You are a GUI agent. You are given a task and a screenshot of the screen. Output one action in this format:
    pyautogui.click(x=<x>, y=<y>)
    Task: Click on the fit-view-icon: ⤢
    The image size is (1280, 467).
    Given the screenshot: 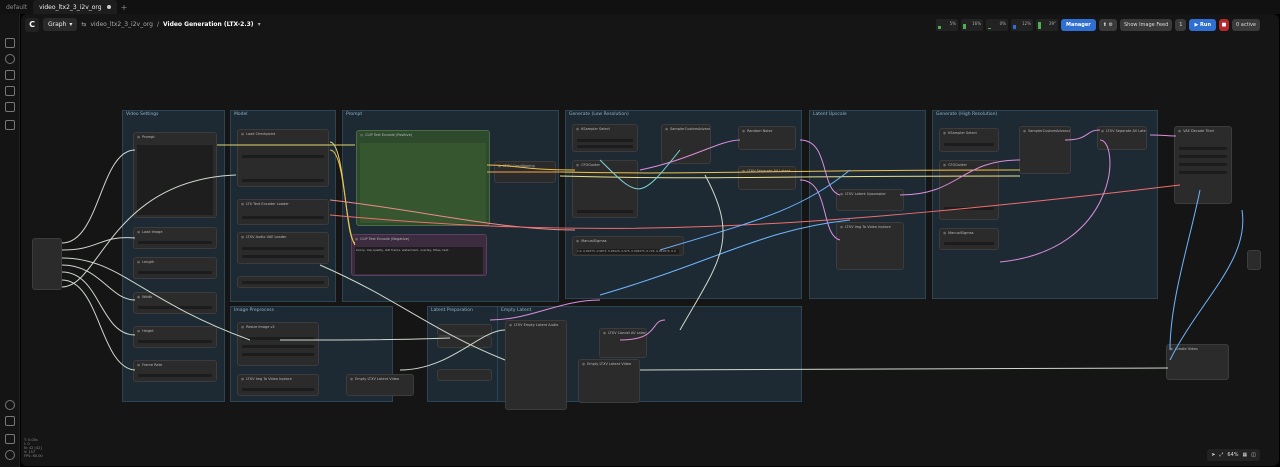 What is the action you would take?
    pyautogui.click(x=1221, y=455)
    